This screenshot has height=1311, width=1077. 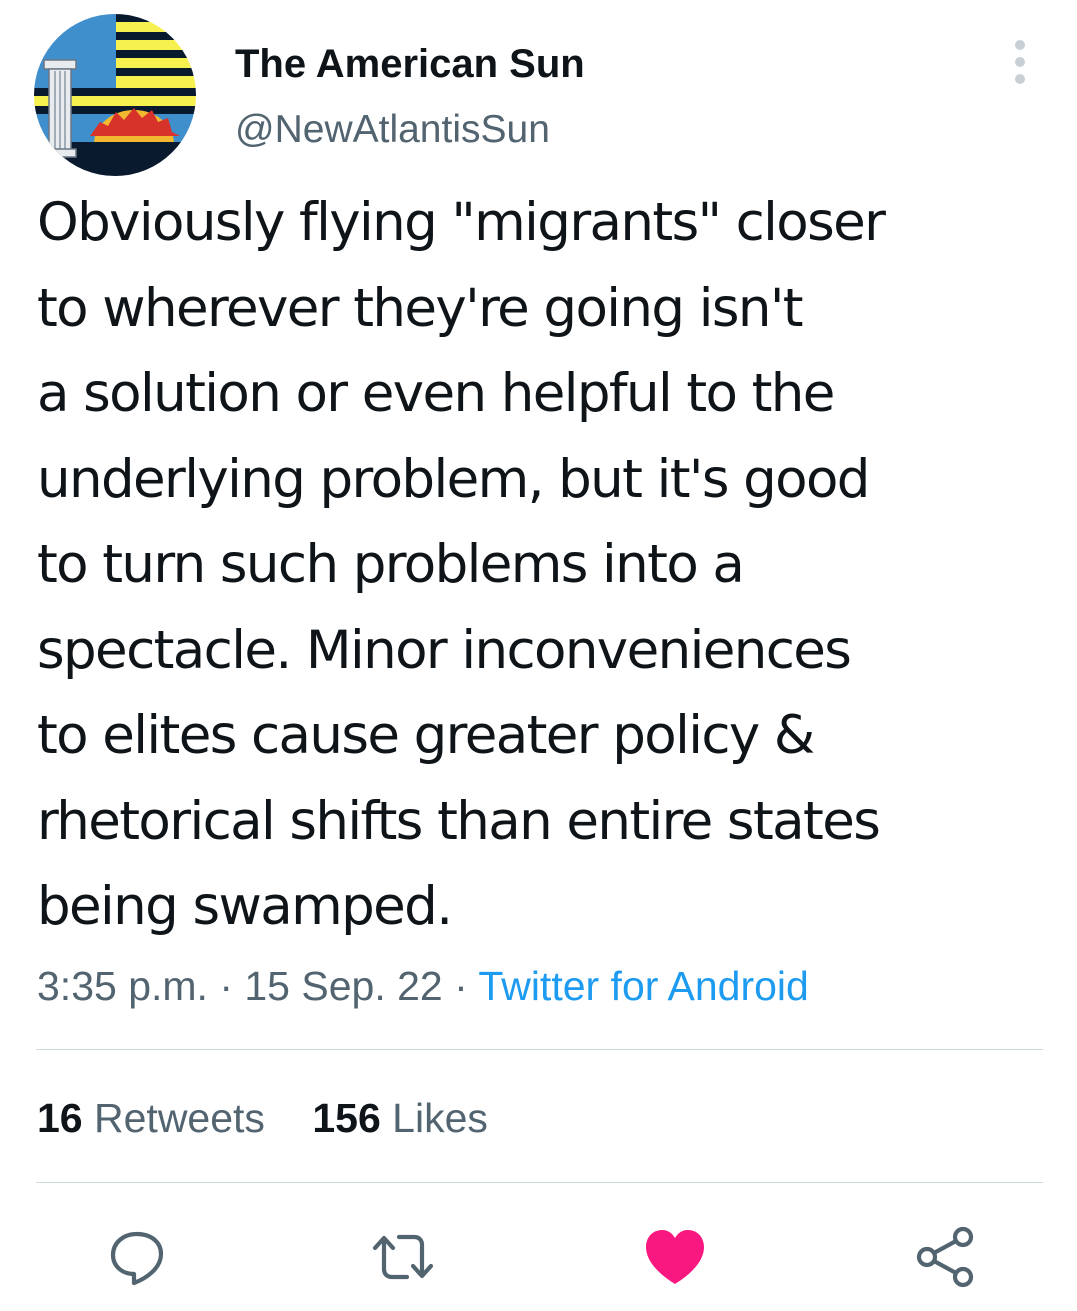 I want to click on heart-icon, so click(x=675, y=1257).